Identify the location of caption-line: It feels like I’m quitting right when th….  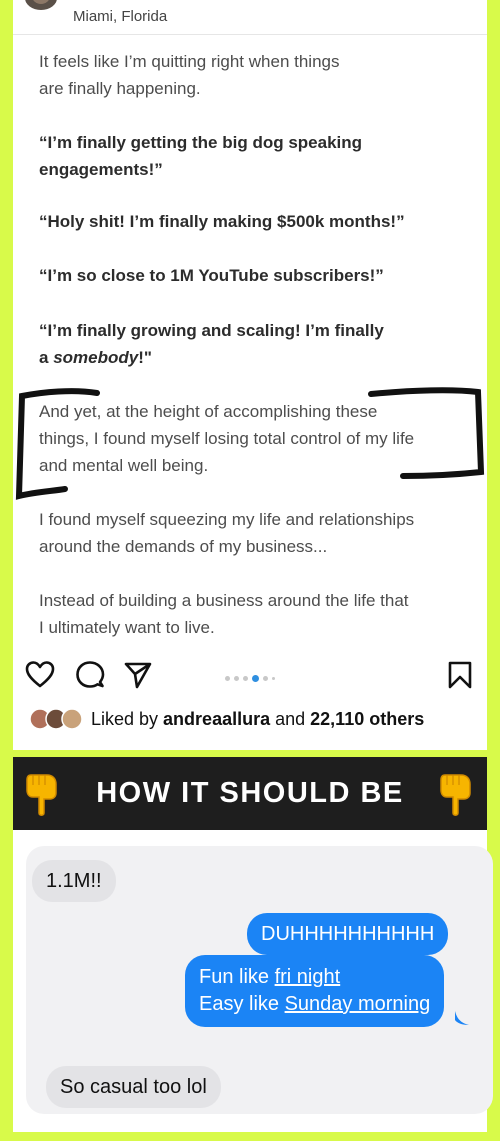
(189, 61).